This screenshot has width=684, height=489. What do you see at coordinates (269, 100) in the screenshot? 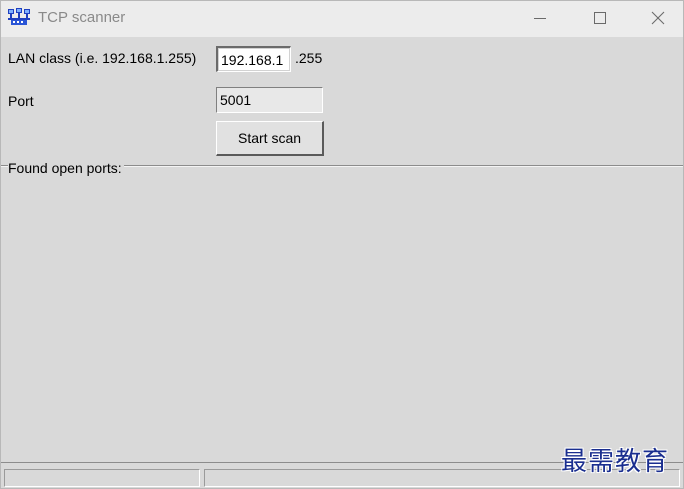
I see `port-input` at bounding box center [269, 100].